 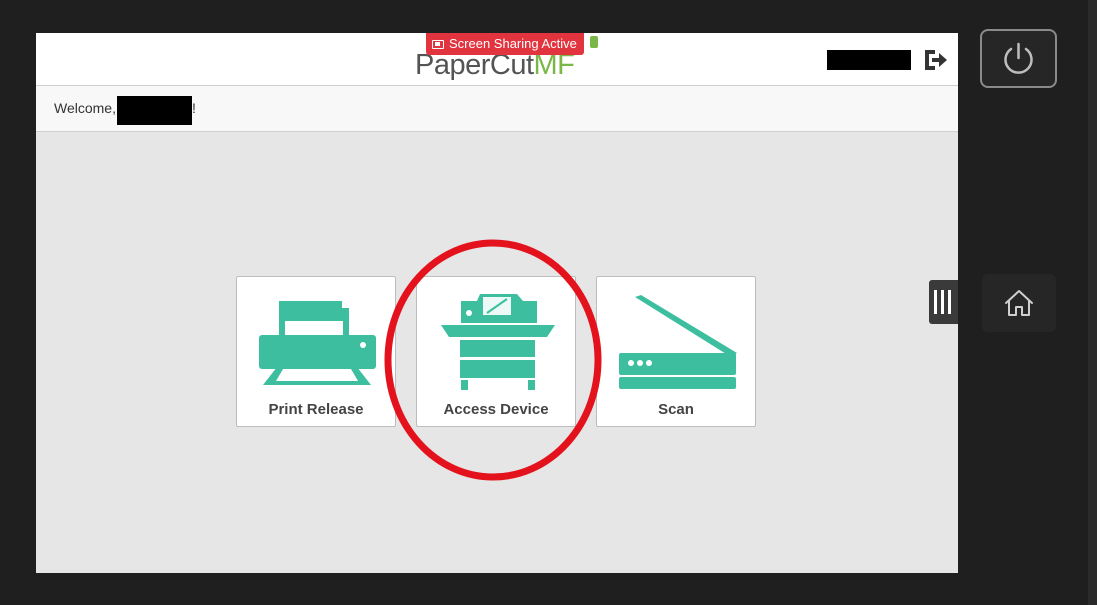 I want to click on home-icon, so click(x=1019, y=303).